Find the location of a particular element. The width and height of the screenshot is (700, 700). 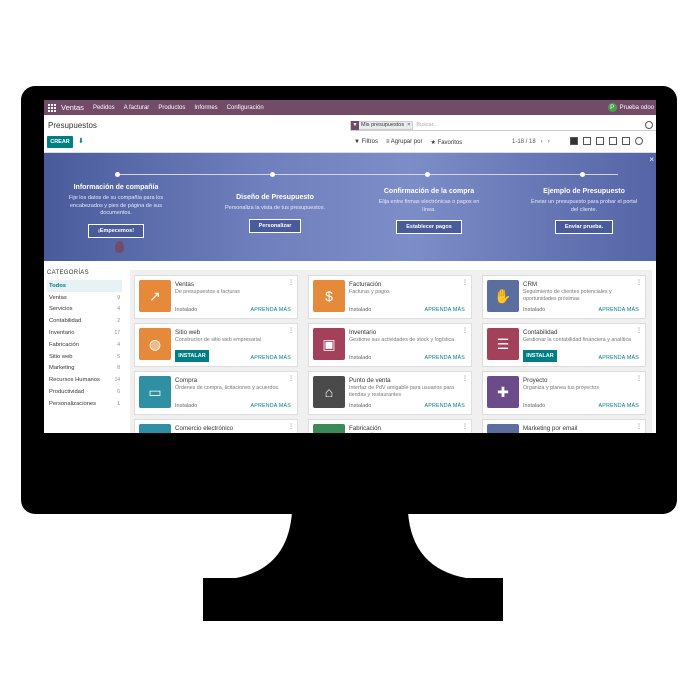

group-by-button: ≡ Agrupar por is located at coordinates (404, 142).